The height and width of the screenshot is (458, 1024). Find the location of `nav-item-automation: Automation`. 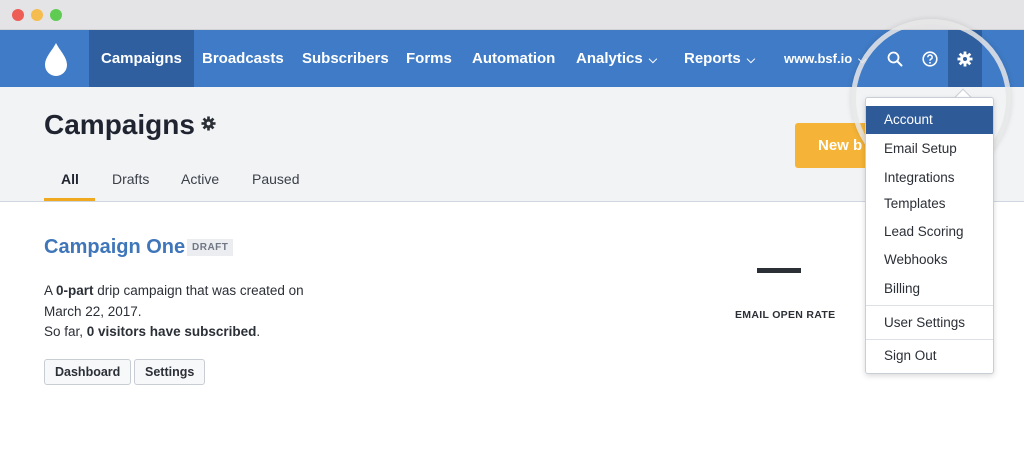

nav-item-automation: Automation is located at coordinates (513, 58).